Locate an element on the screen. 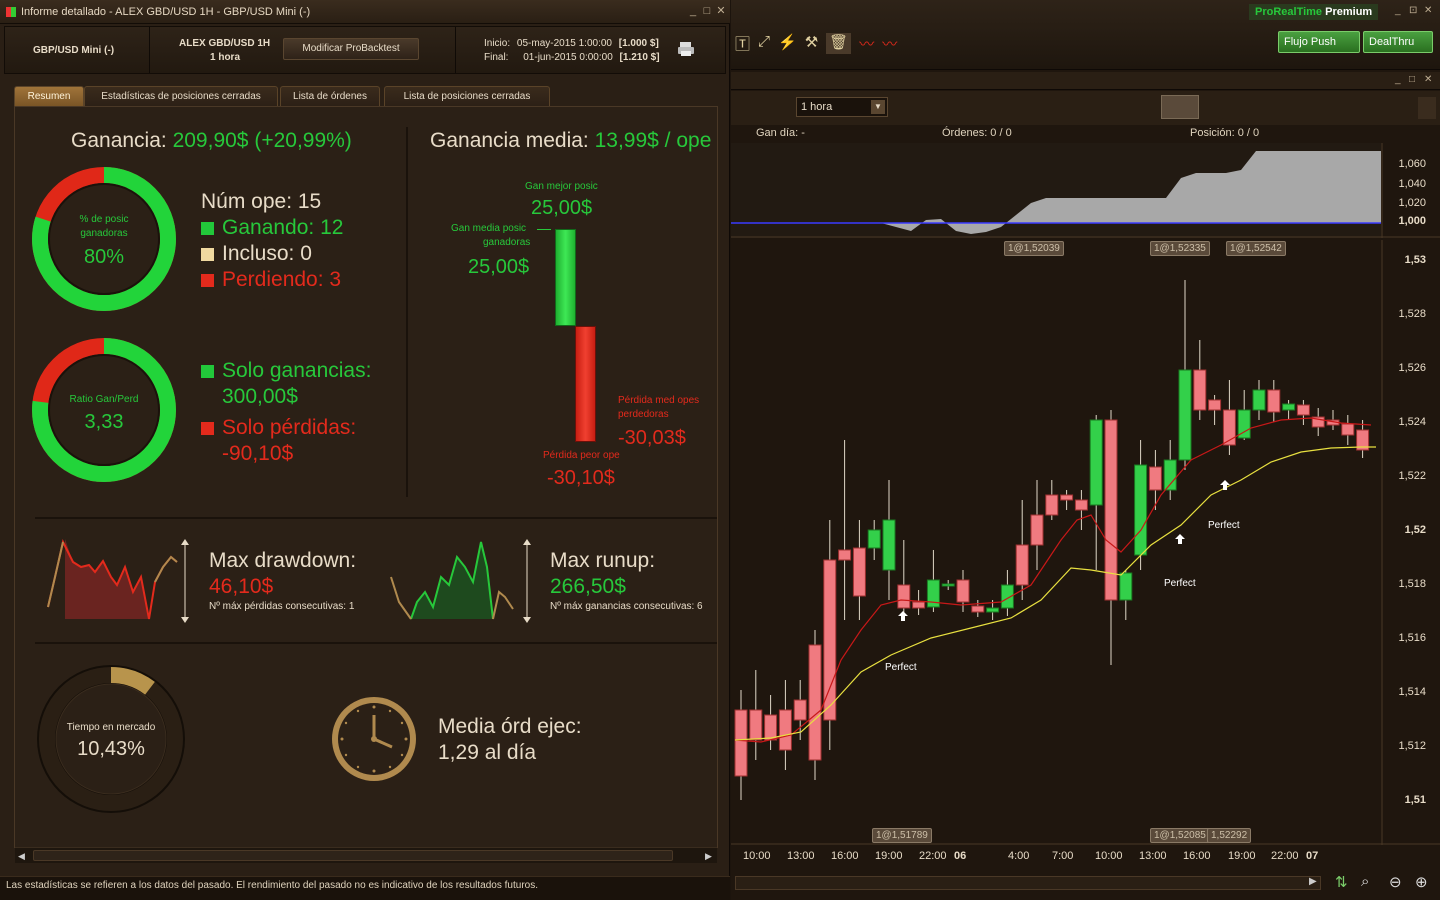 Image resolution: width=1440 pixels, height=900 pixels. text-tool-icon: 🅃 is located at coordinates (742, 43).